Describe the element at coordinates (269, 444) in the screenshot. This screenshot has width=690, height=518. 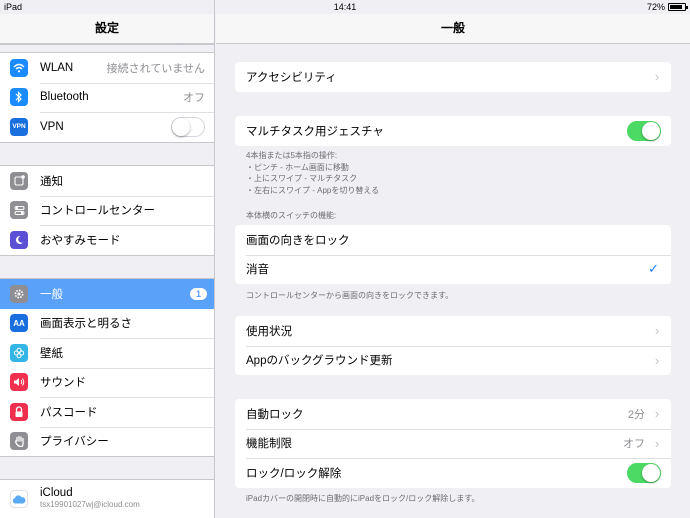
I see `restrictions-label: 機能制限` at that location.